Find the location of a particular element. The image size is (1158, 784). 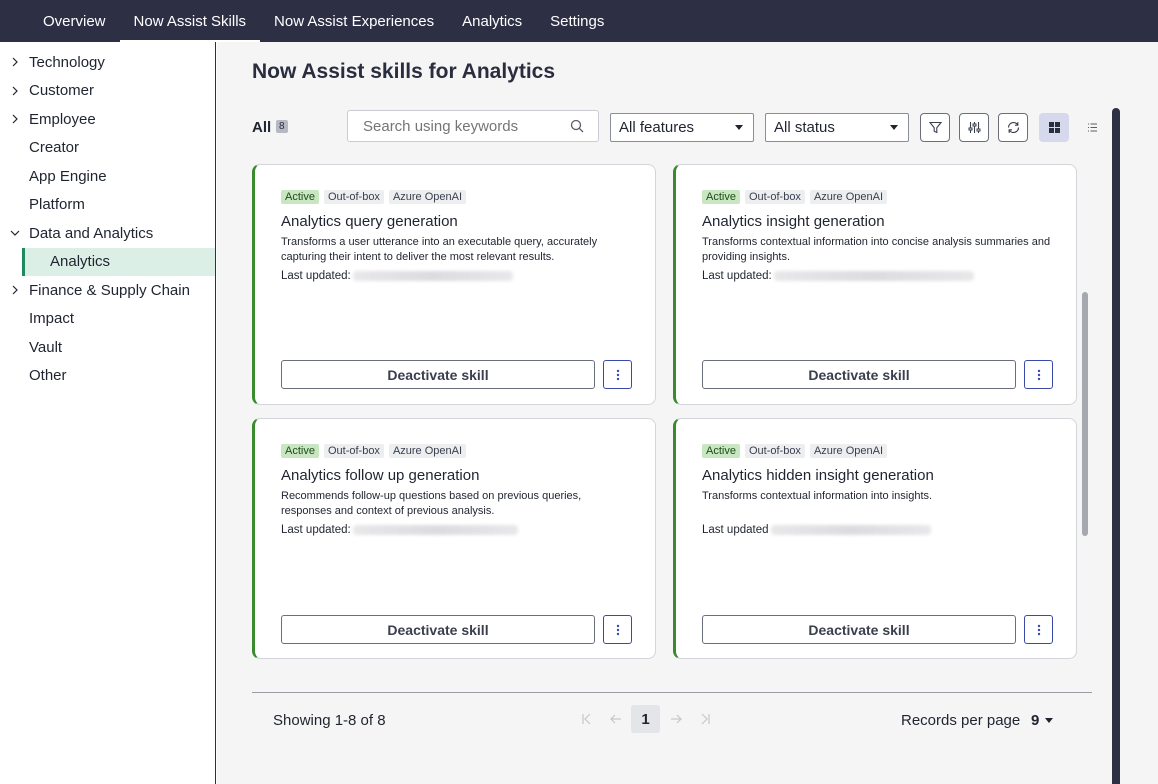

sidebar-item-app-engine: App Engine is located at coordinates (107, 176).